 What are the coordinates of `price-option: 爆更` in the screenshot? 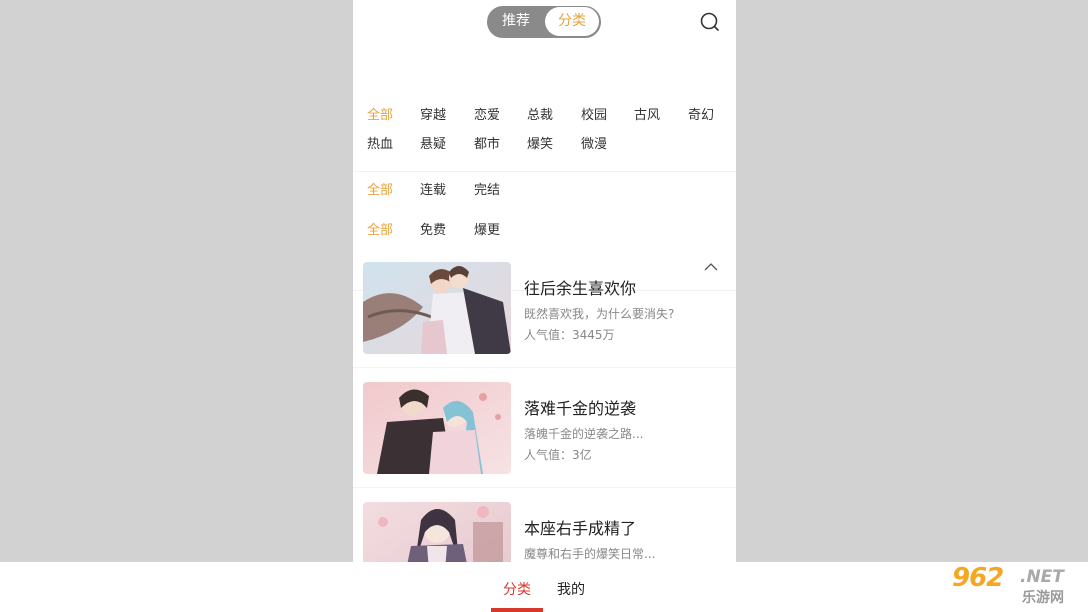 It's located at (487, 231).